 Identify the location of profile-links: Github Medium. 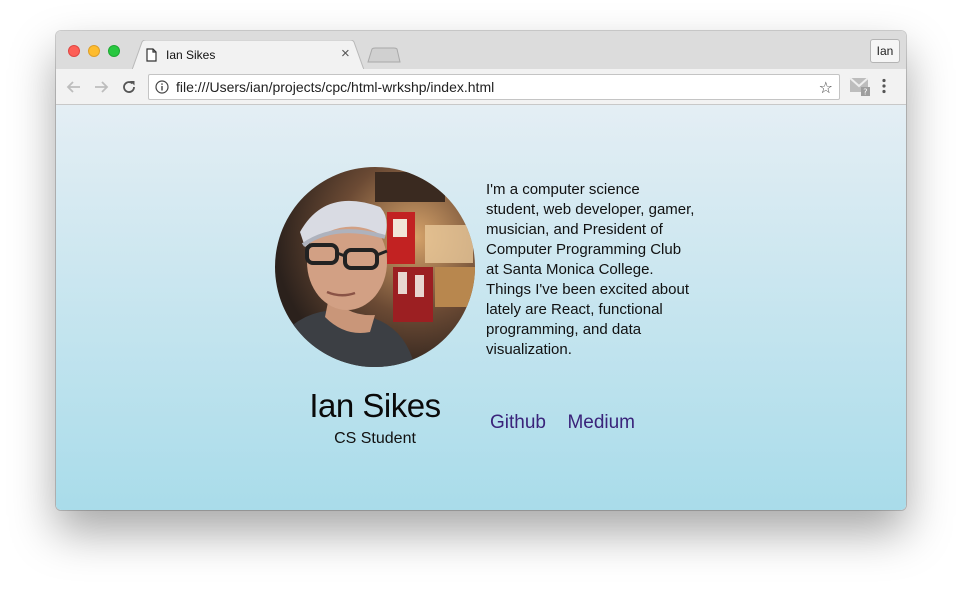
(571, 423).